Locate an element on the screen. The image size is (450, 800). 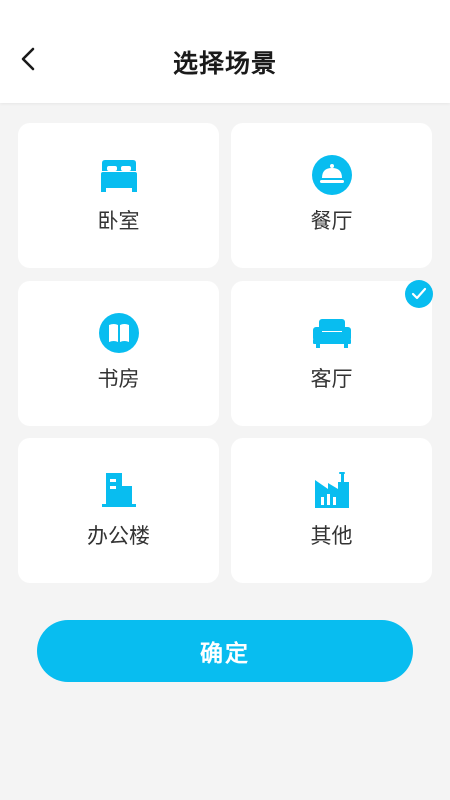
check-icon is located at coordinates (419, 293).